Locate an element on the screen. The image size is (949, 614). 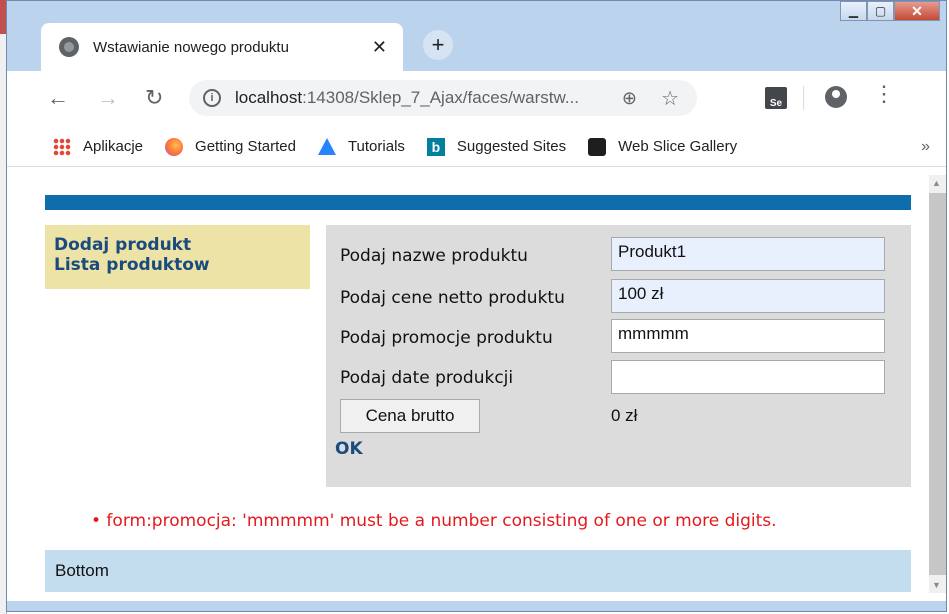
more-bookmarks-icon: » is located at coordinates (925, 147).